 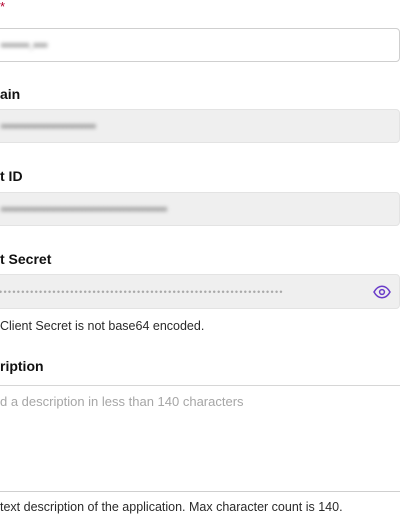 What do you see at coordinates (200, 45) in the screenshot?
I see `name-input: ••••••.•••` at bounding box center [200, 45].